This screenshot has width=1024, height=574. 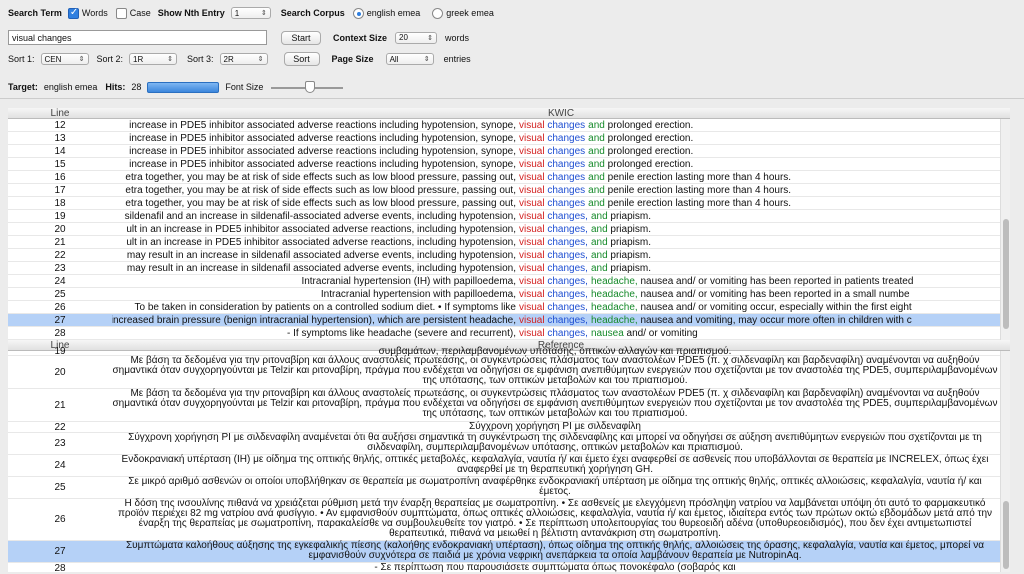 What do you see at coordinates (649, 164) in the screenshot?
I see `kwic-right-text: prolonged erection.` at bounding box center [649, 164].